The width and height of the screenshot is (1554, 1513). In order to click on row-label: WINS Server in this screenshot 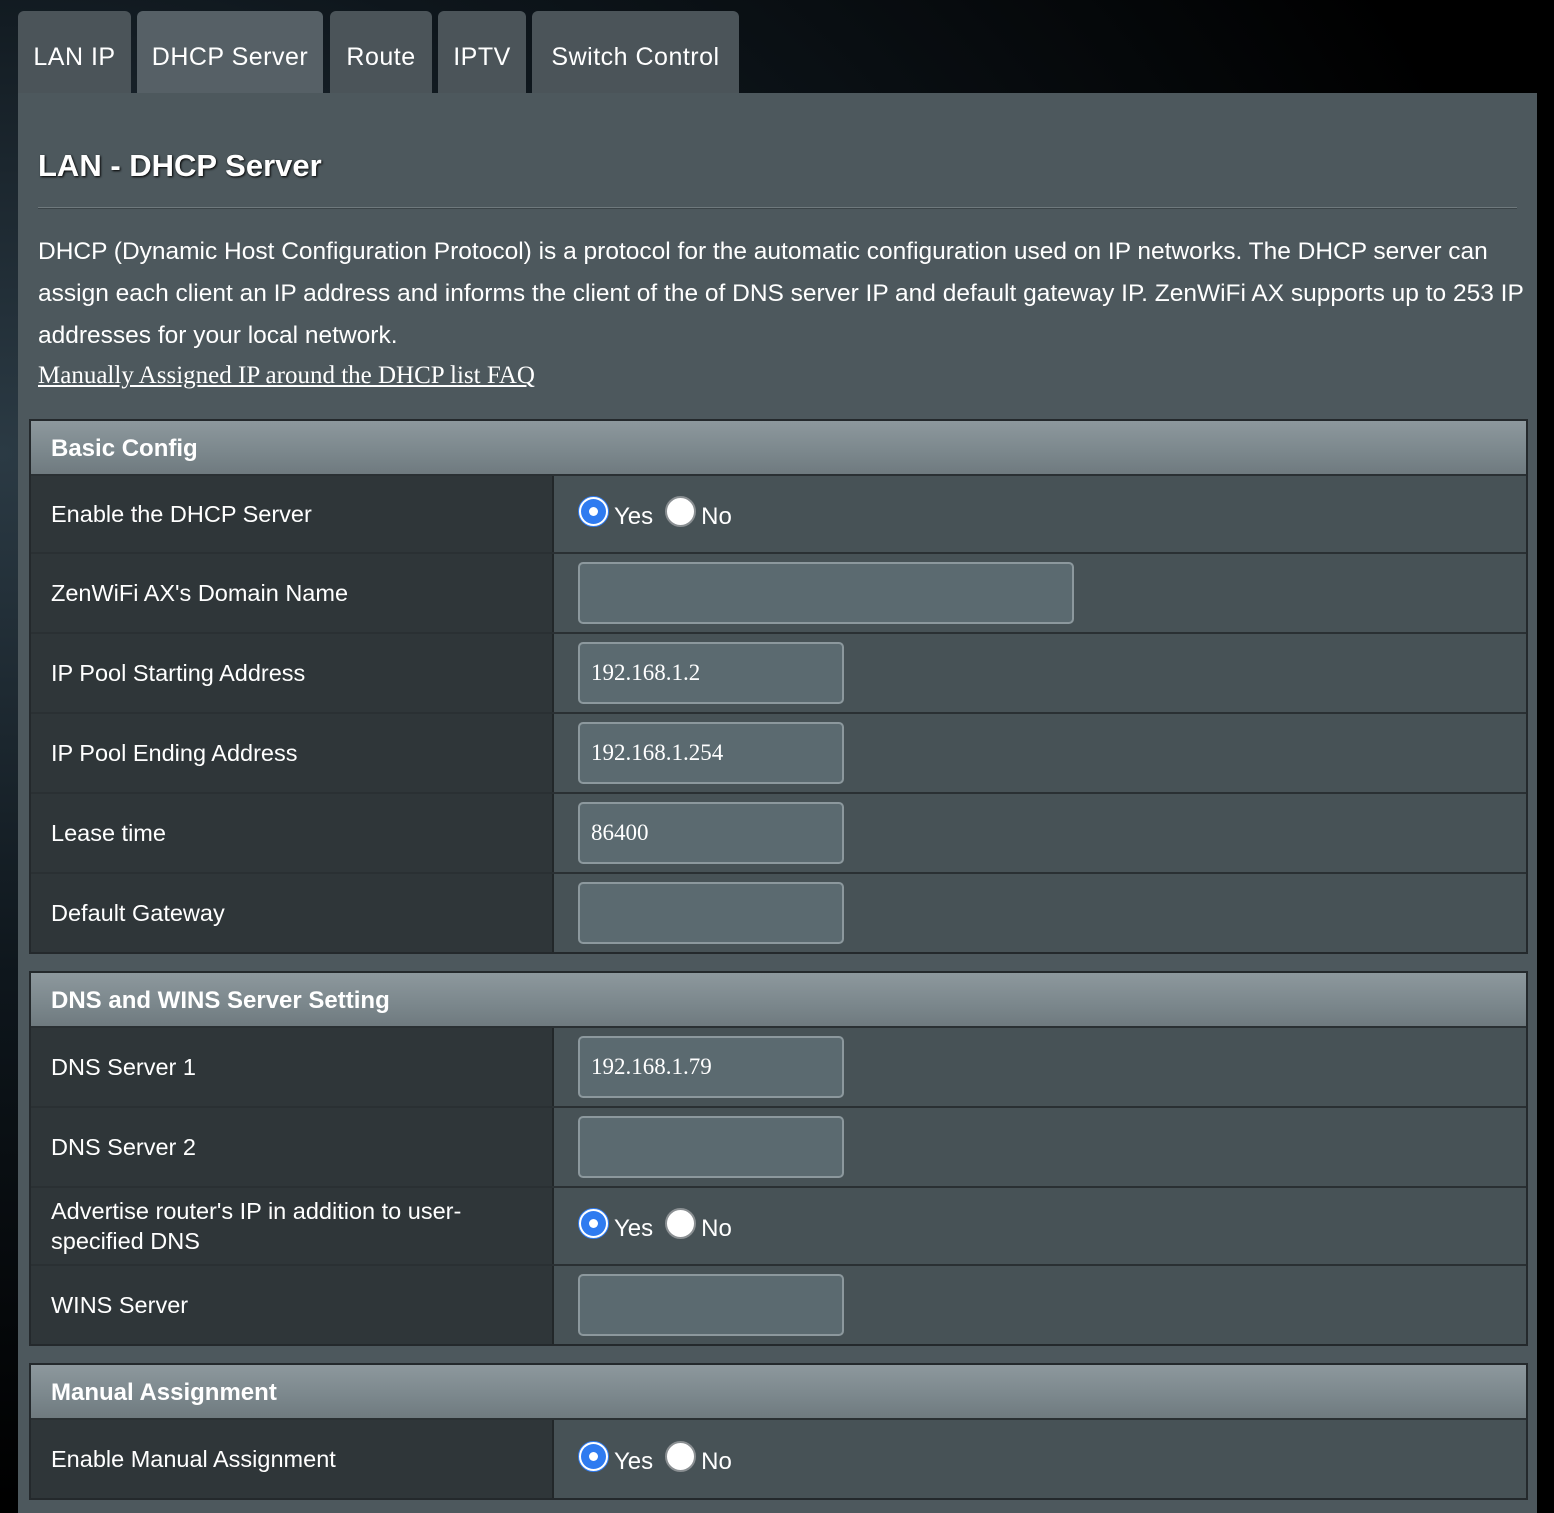, I will do `click(292, 1305)`.